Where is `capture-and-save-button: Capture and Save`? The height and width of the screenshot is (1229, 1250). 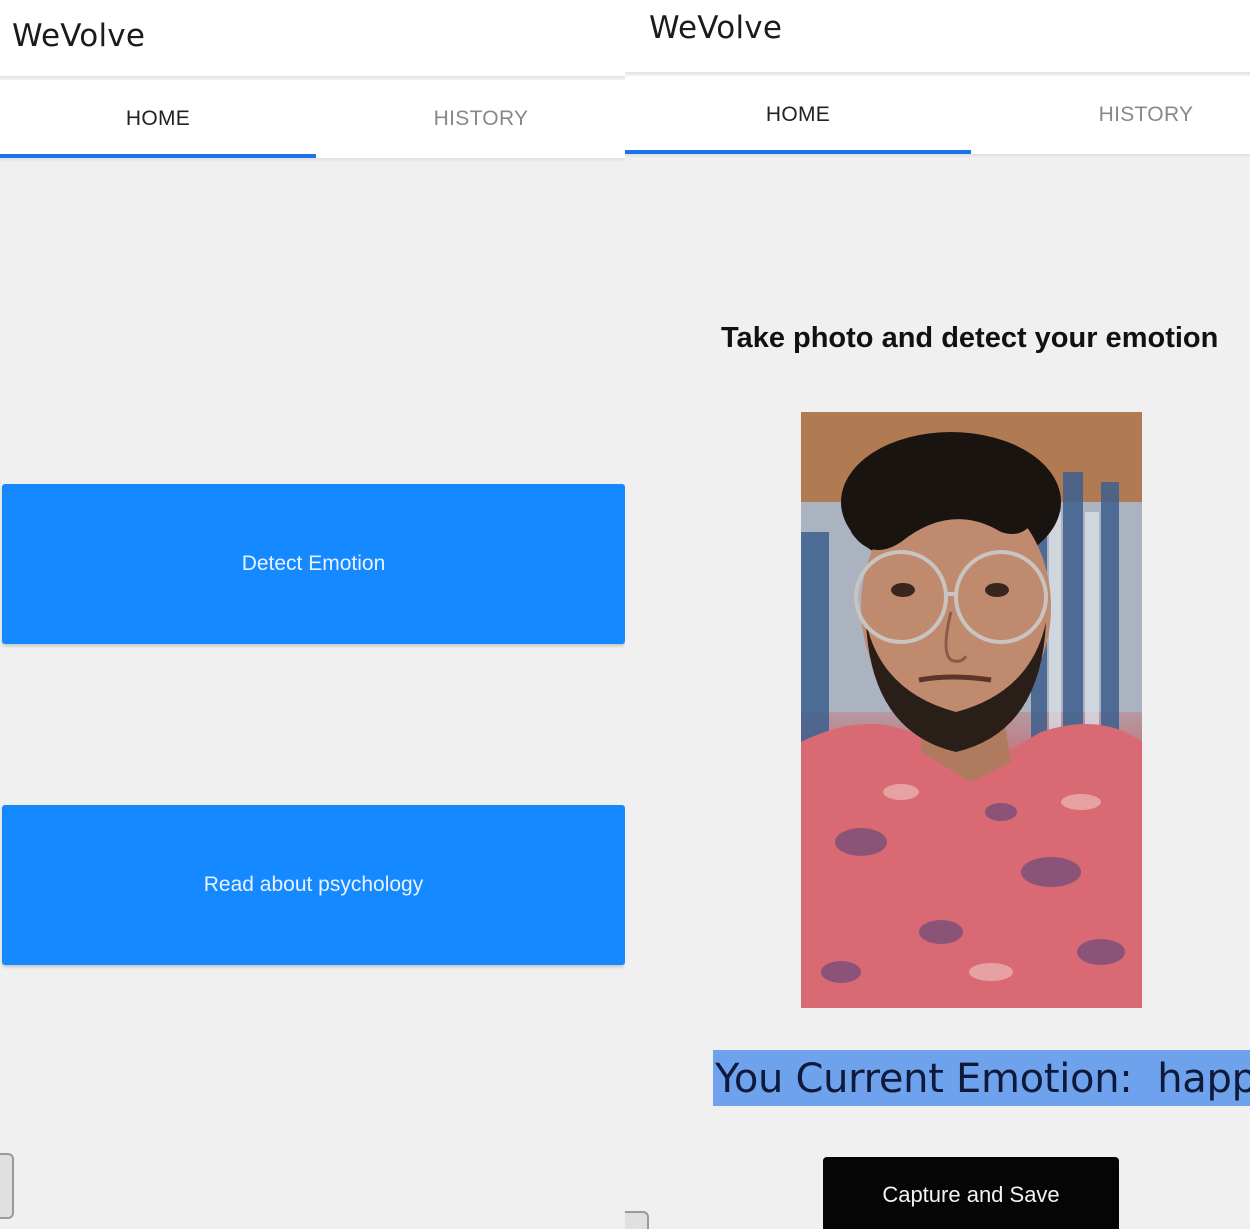
capture-and-save-button: Capture and Save is located at coordinates (971, 1193).